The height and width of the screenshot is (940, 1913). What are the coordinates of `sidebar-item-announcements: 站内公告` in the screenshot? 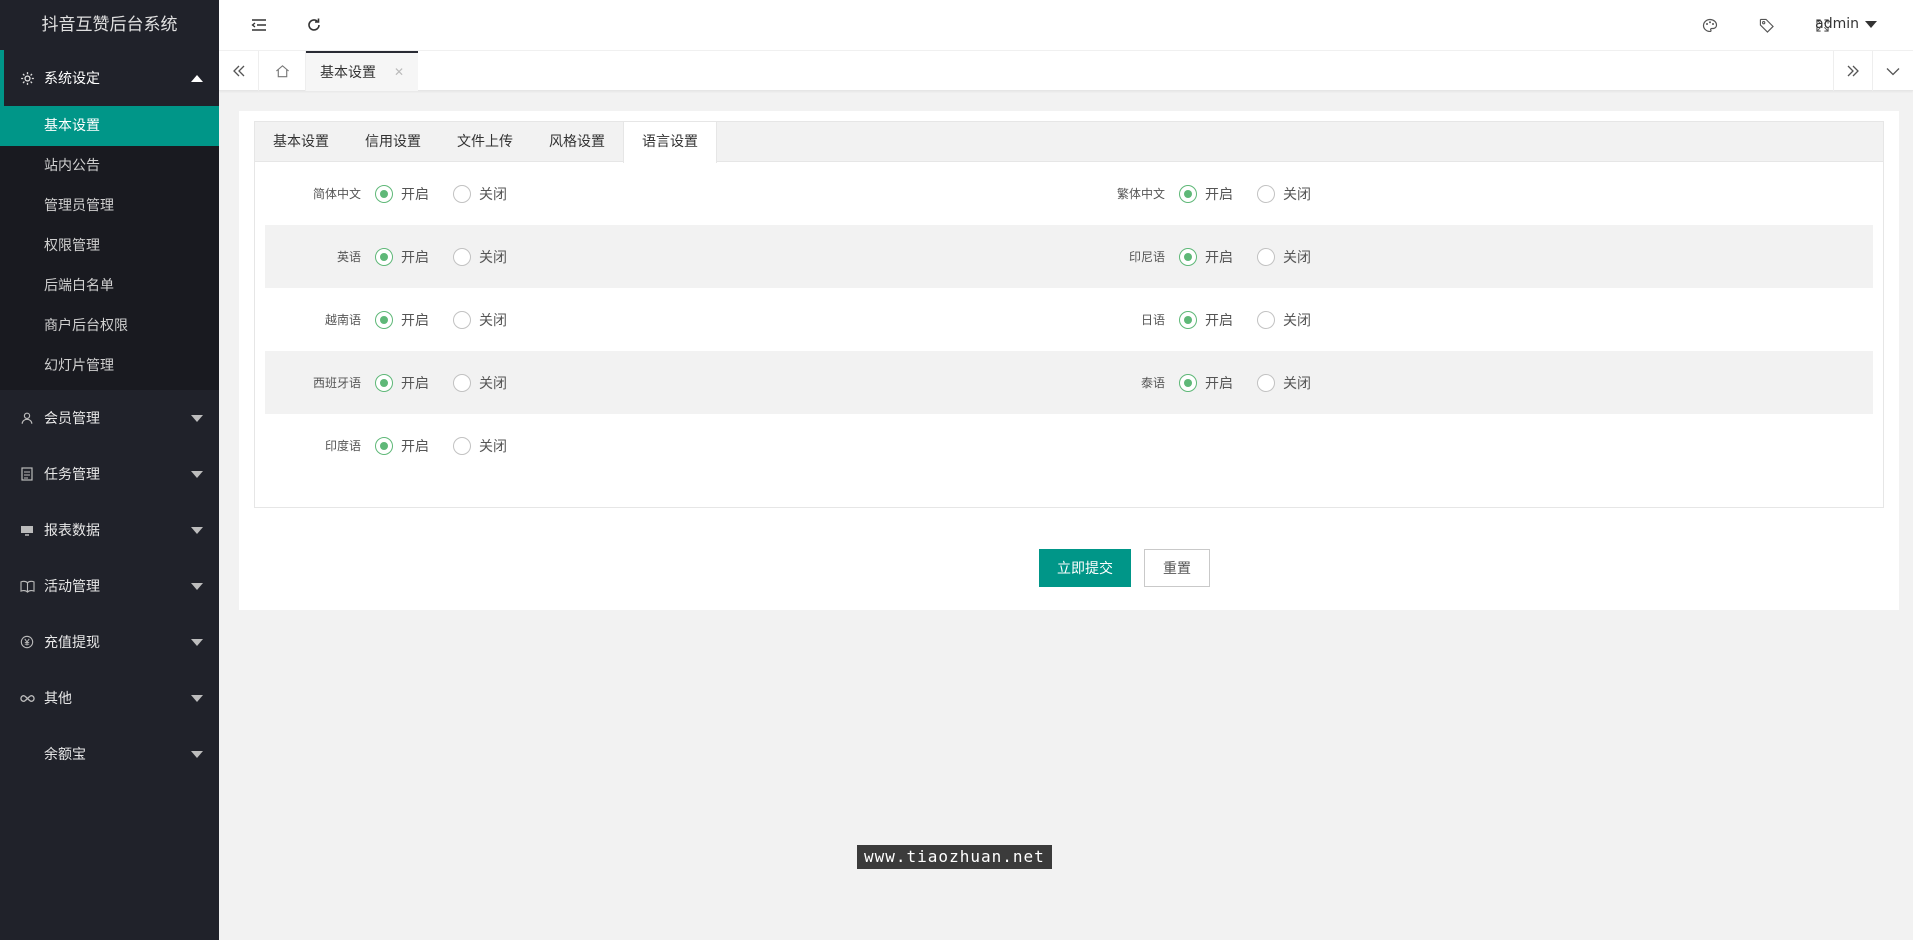 It's located at (109, 166).